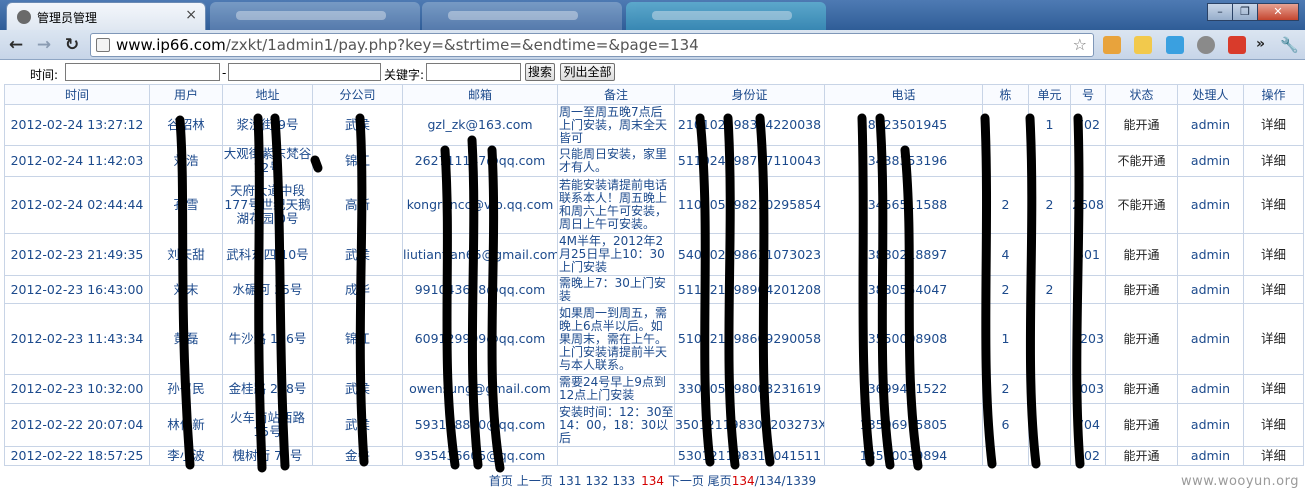 The image size is (1305, 492). What do you see at coordinates (106, 16) in the screenshot?
I see `tab-active: 管理员管理 ×` at bounding box center [106, 16].